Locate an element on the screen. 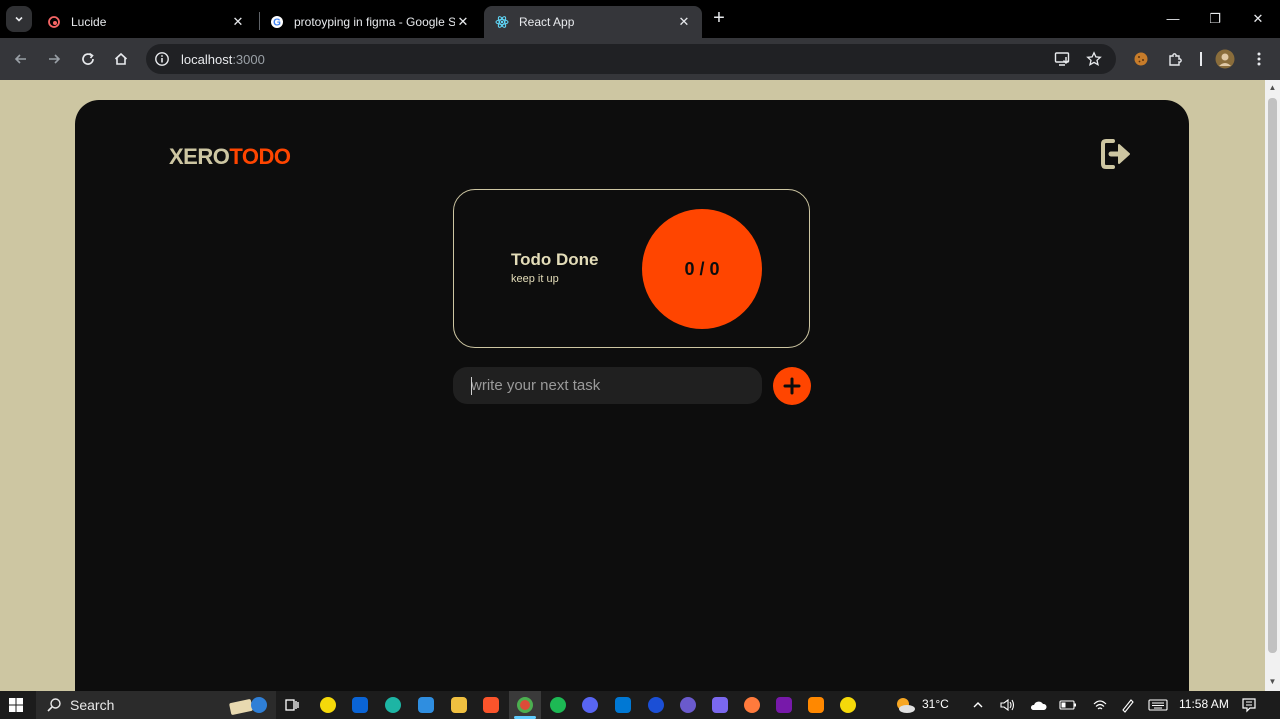  logo-xero: XERO is located at coordinates (199, 156).